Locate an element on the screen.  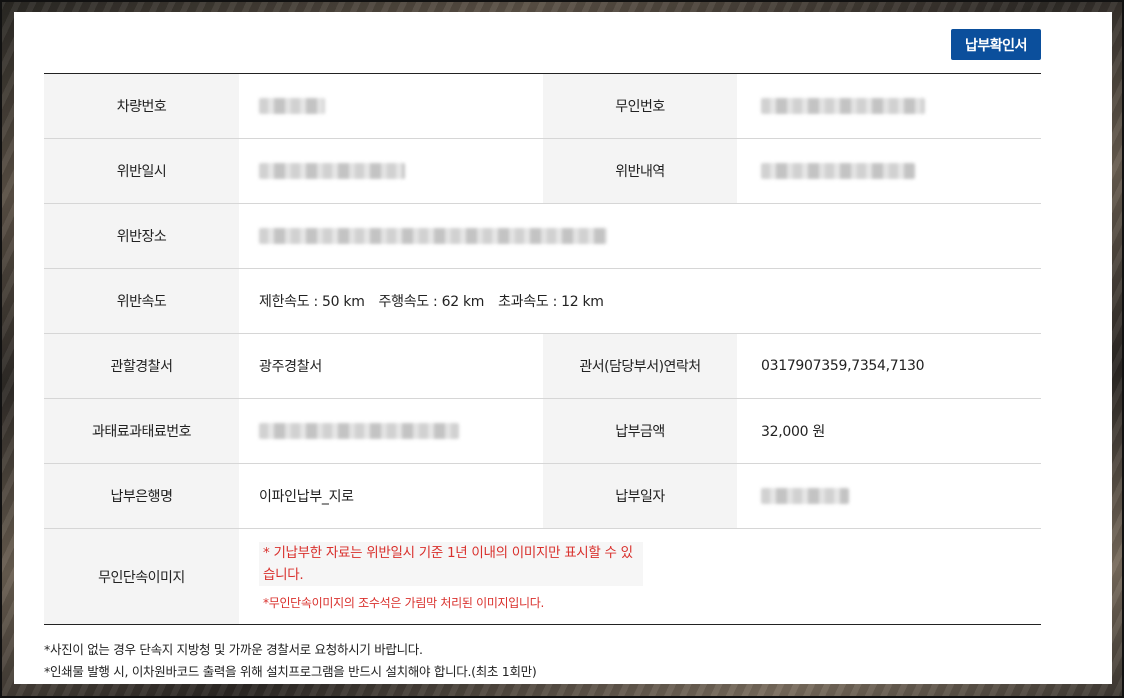
driving-speed: 주행속도 : 62 km is located at coordinates (431, 302).